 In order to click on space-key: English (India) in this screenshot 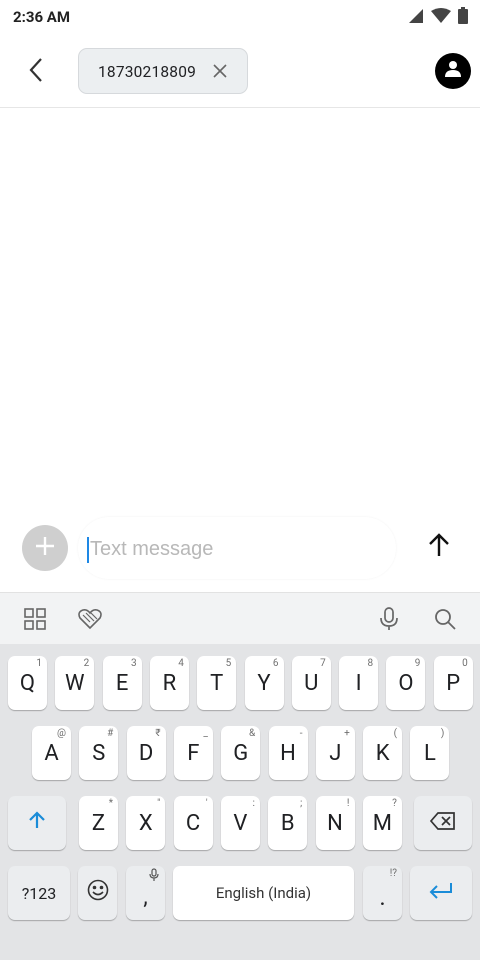, I will do `click(263, 893)`.